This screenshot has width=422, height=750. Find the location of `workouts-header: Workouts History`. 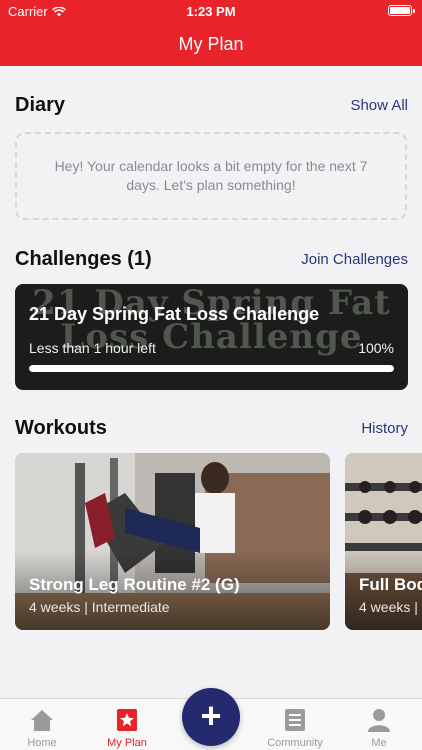

workouts-header: Workouts History is located at coordinates (211, 428).